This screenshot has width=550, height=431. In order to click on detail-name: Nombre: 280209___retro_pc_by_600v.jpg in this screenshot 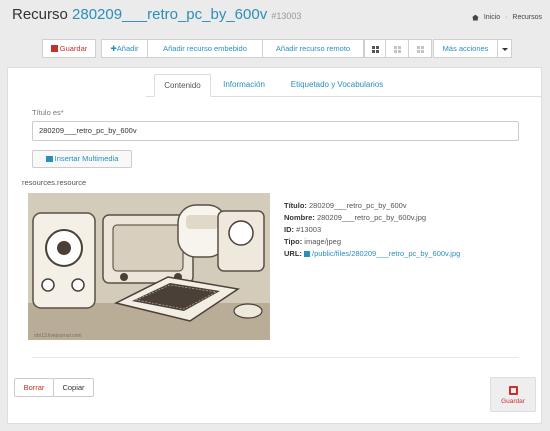, I will do `click(355, 217)`.